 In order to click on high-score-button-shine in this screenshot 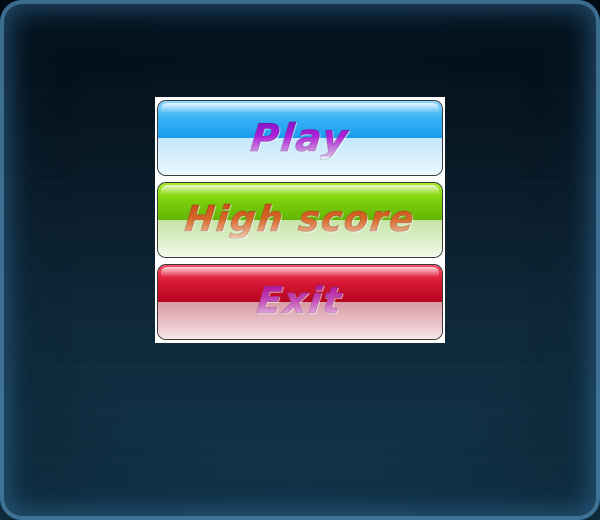, I will do `click(300, 190)`.